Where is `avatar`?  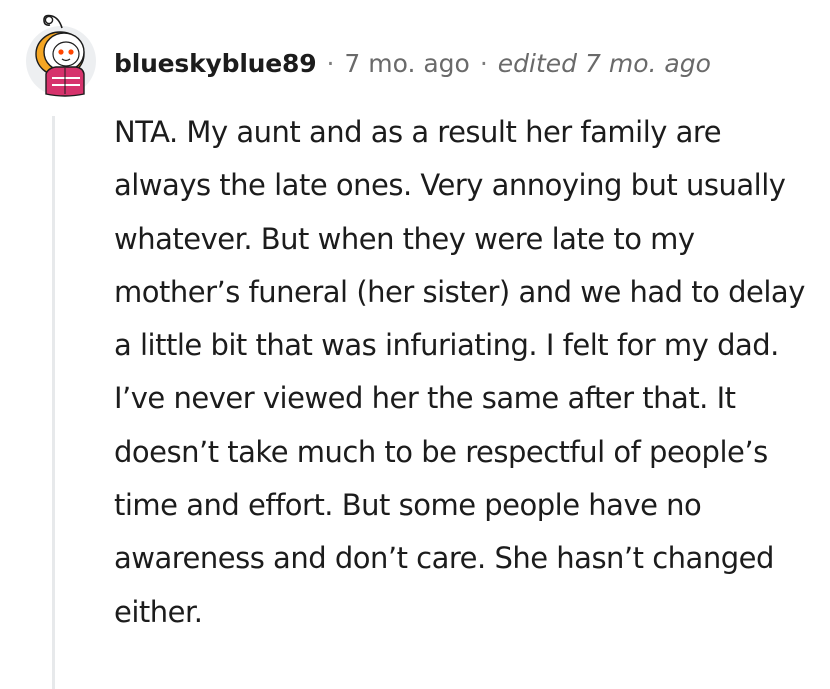
avatar is located at coordinates (61, 53).